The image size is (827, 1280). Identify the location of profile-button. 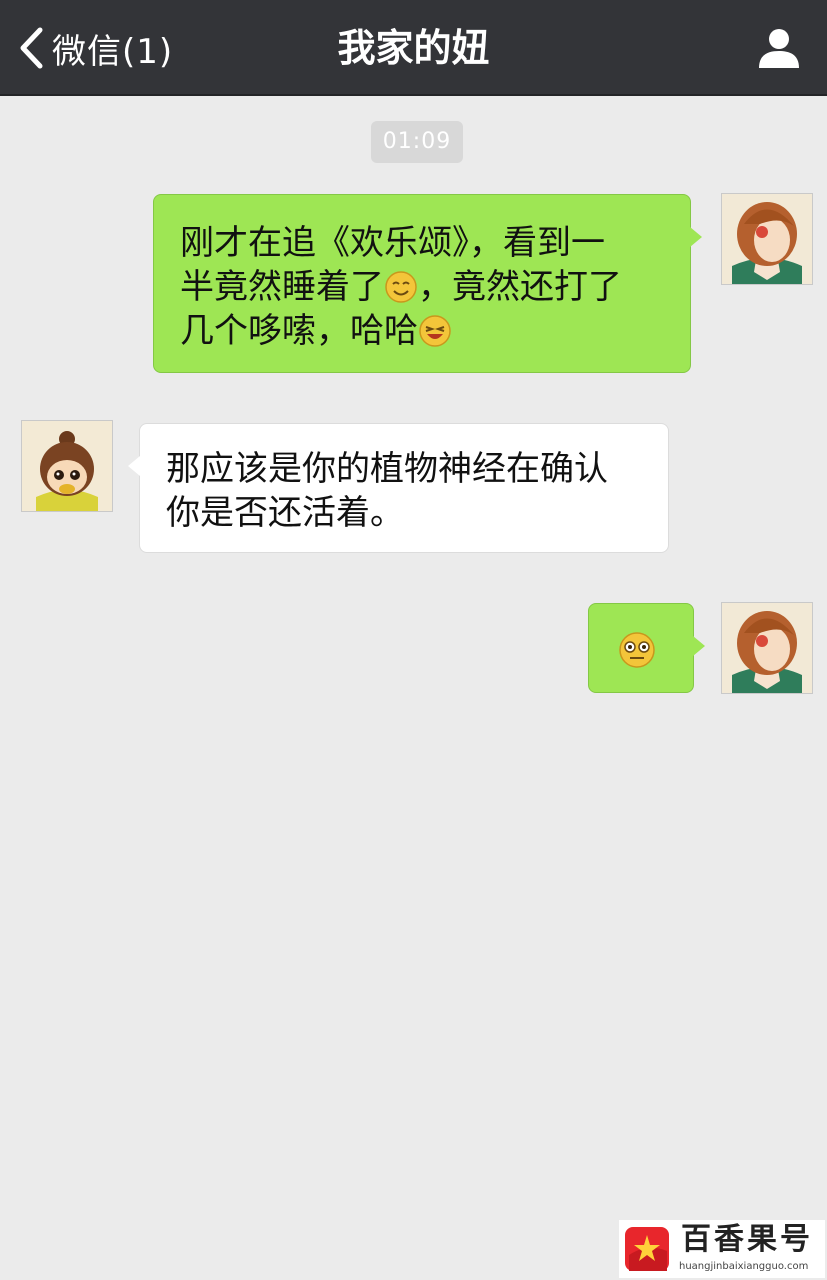
(779, 48).